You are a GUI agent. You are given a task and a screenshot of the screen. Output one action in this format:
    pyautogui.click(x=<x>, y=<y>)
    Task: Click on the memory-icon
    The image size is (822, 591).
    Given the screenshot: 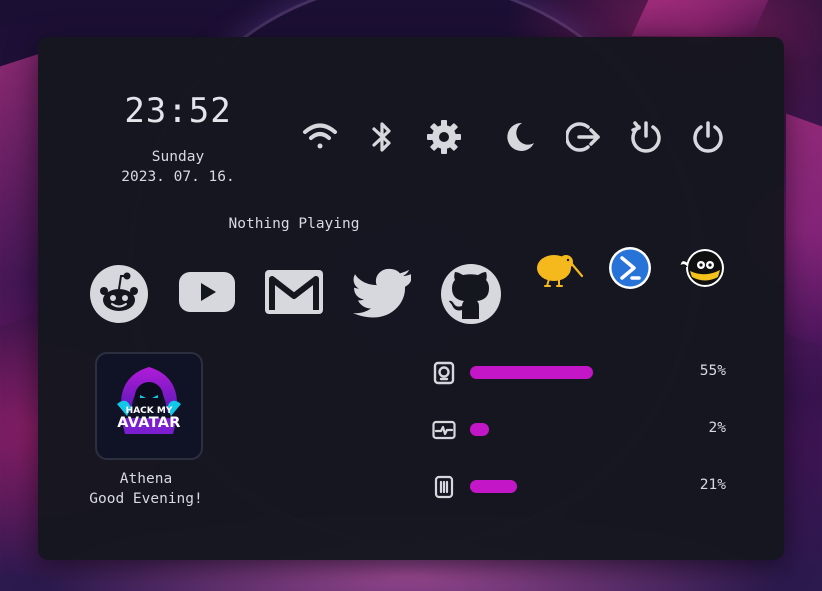 What is the action you would take?
    pyautogui.click(x=444, y=487)
    